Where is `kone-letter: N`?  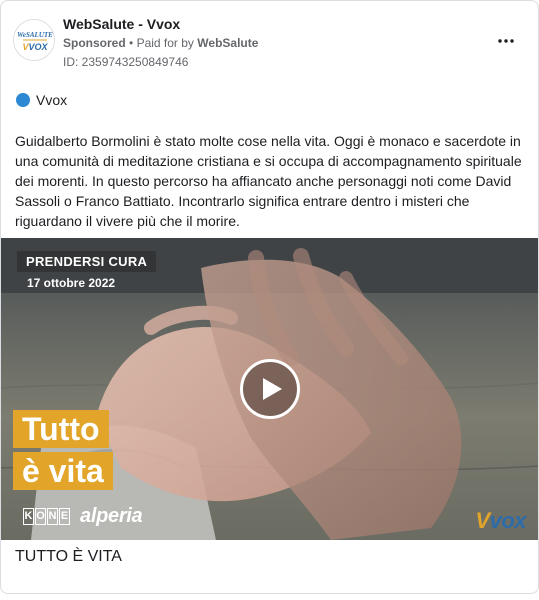 kone-letter: N is located at coordinates (52, 516).